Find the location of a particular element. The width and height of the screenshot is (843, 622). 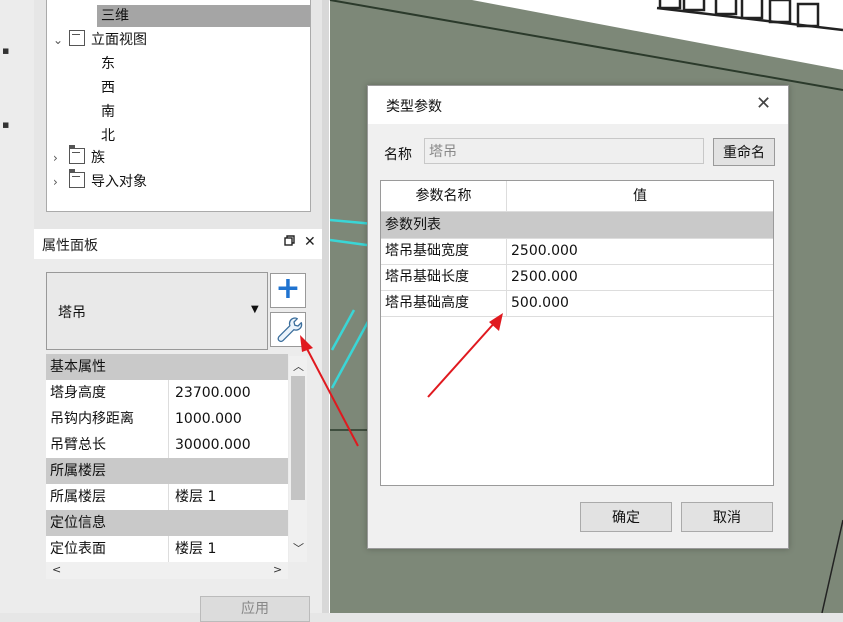

table-row: 塔吊基础长度 2500.000 is located at coordinates (577, 277).